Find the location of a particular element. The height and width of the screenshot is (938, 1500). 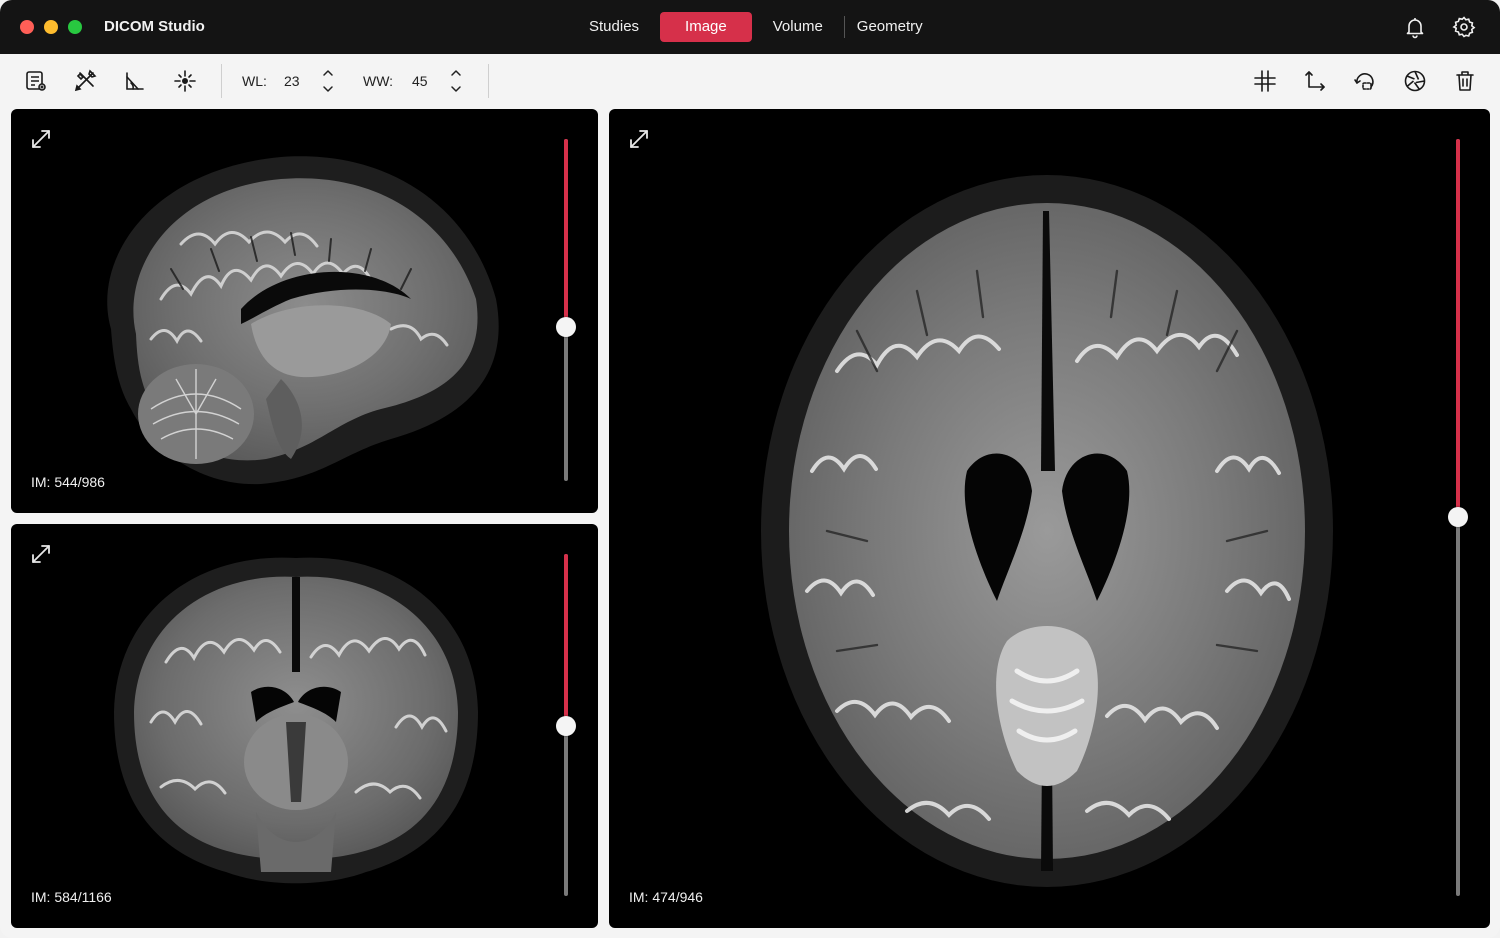

main-nav: Studies Image Volume Geometry is located at coordinates (756, 27).